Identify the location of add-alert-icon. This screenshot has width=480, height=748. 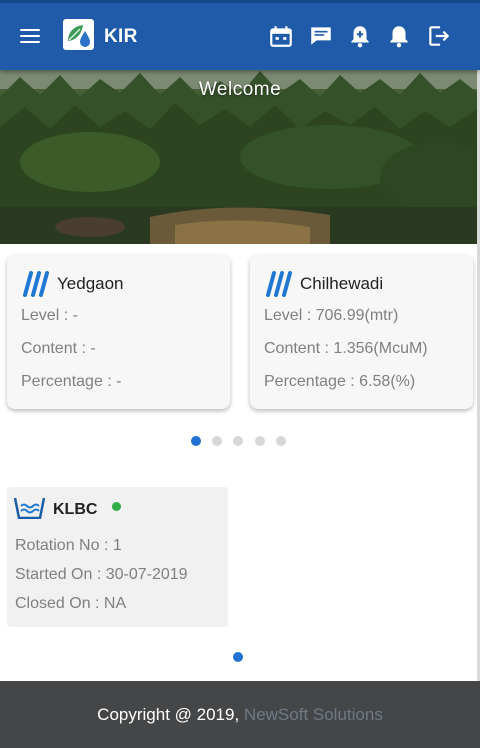
(360, 36).